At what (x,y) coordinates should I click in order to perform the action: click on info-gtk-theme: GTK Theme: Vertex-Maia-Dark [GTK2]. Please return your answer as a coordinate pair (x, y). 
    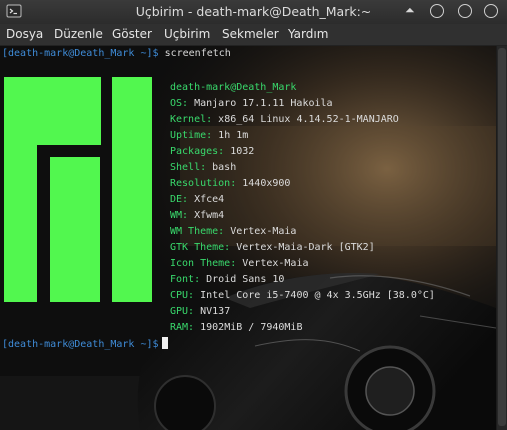
    Looking at the image, I should click on (272, 247).